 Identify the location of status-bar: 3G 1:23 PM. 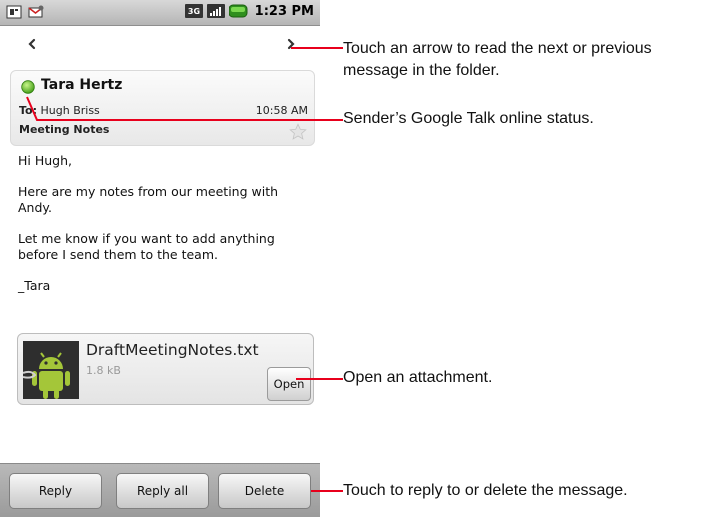
(160, 13).